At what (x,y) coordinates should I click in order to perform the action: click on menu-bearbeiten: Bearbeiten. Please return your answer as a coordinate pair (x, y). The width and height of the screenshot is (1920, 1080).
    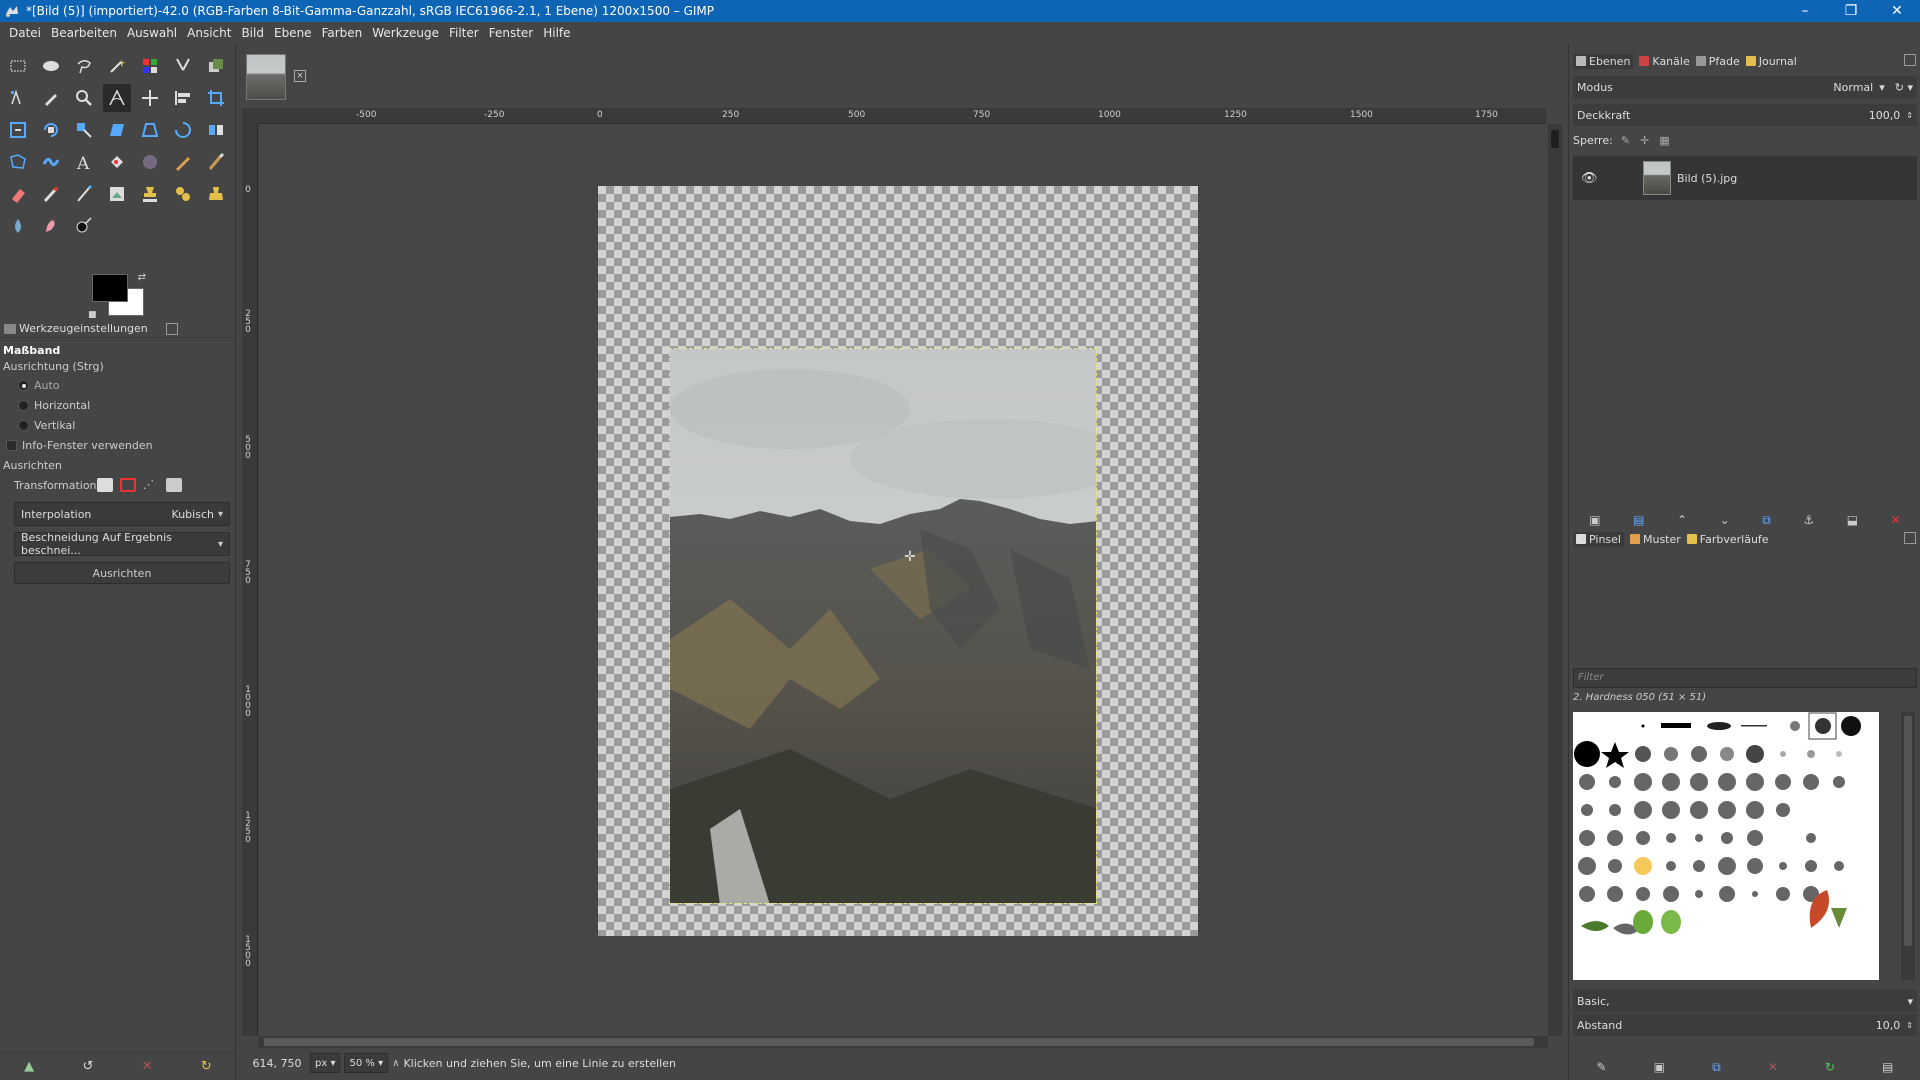
    Looking at the image, I should click on (84, 33).